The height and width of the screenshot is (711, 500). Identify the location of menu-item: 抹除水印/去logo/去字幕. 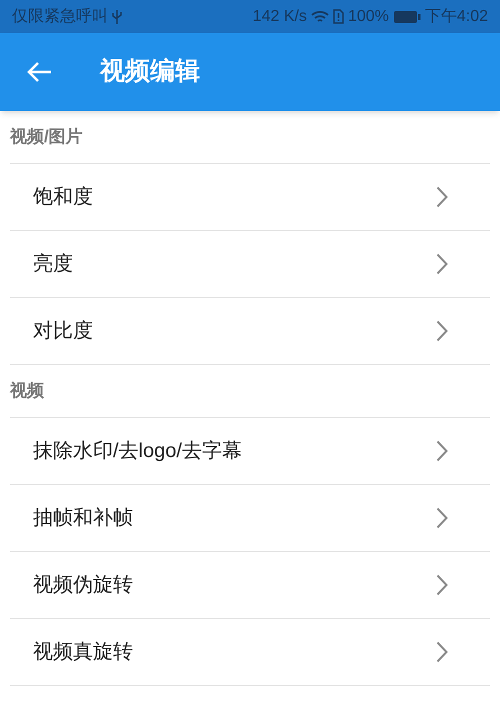
(250, 451).